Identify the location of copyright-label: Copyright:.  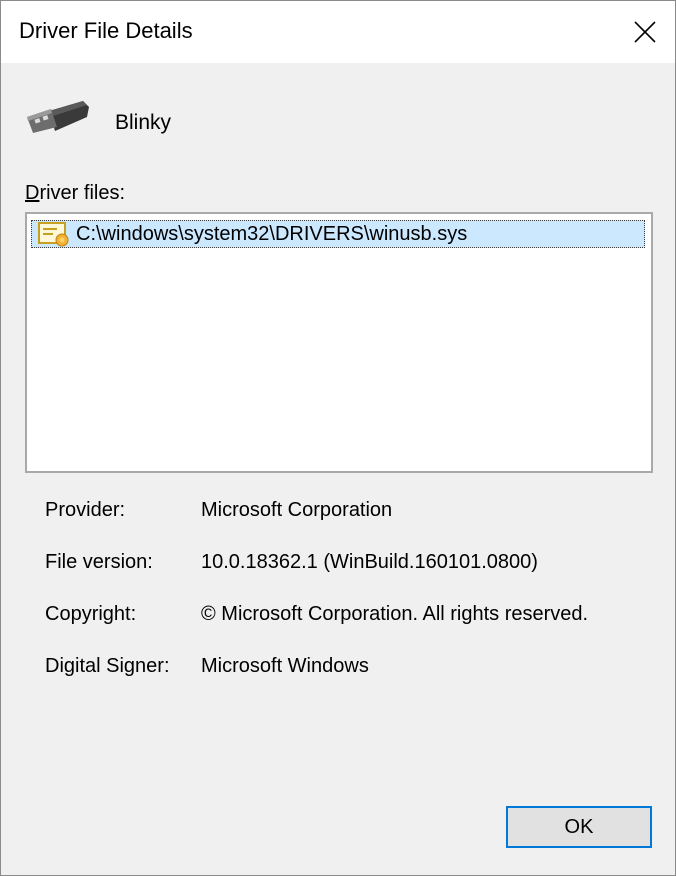
(91, 614).